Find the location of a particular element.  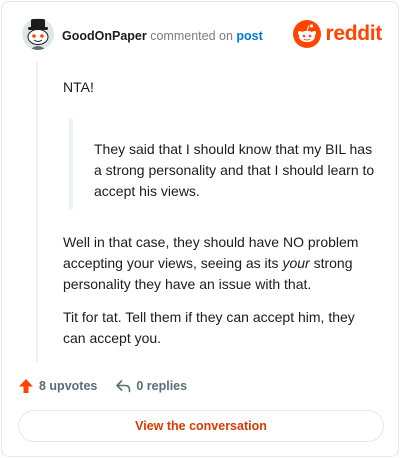

comment-stats: 8 upvotes 0 replies is located at coordinates (111, 386).